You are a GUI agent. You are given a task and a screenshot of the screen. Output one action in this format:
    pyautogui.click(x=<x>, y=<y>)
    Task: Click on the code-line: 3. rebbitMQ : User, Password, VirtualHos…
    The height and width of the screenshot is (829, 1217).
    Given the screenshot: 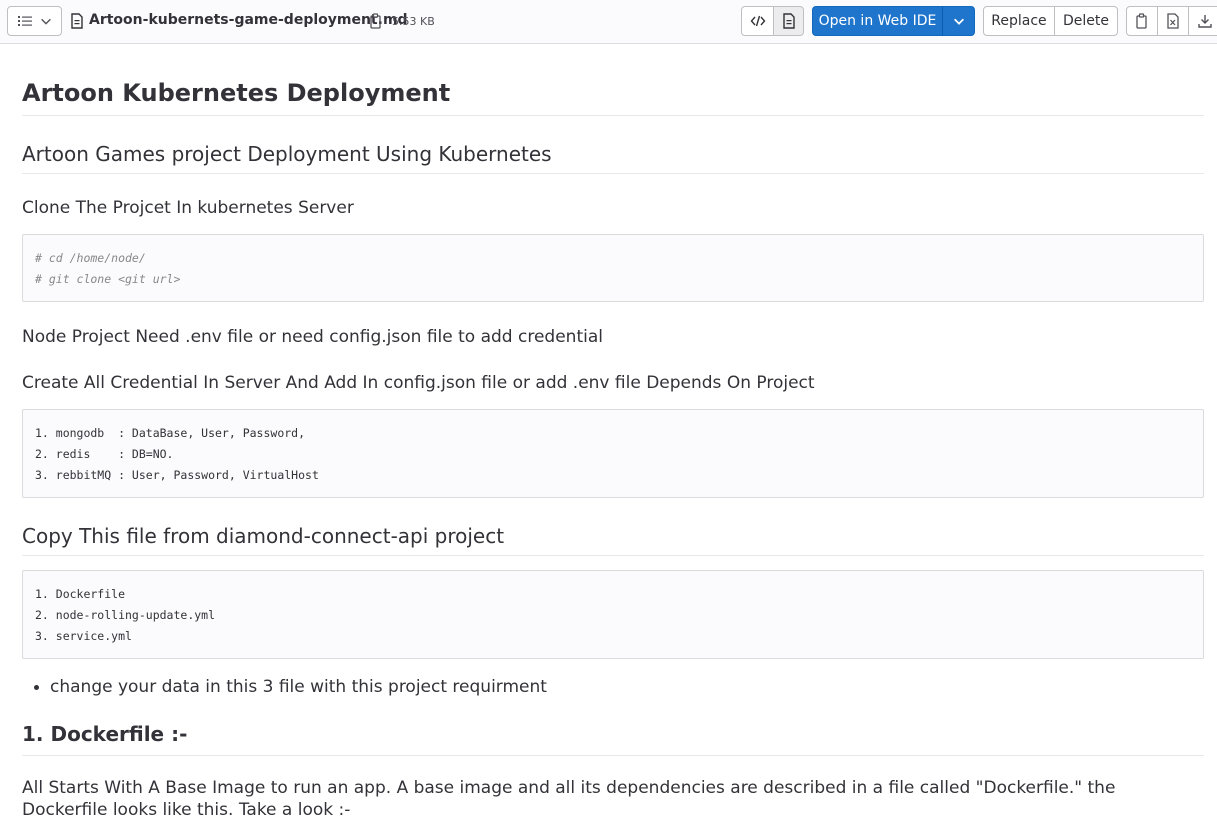 What is the action you would take?
    pyautogui.click(x=177, y=475)
    